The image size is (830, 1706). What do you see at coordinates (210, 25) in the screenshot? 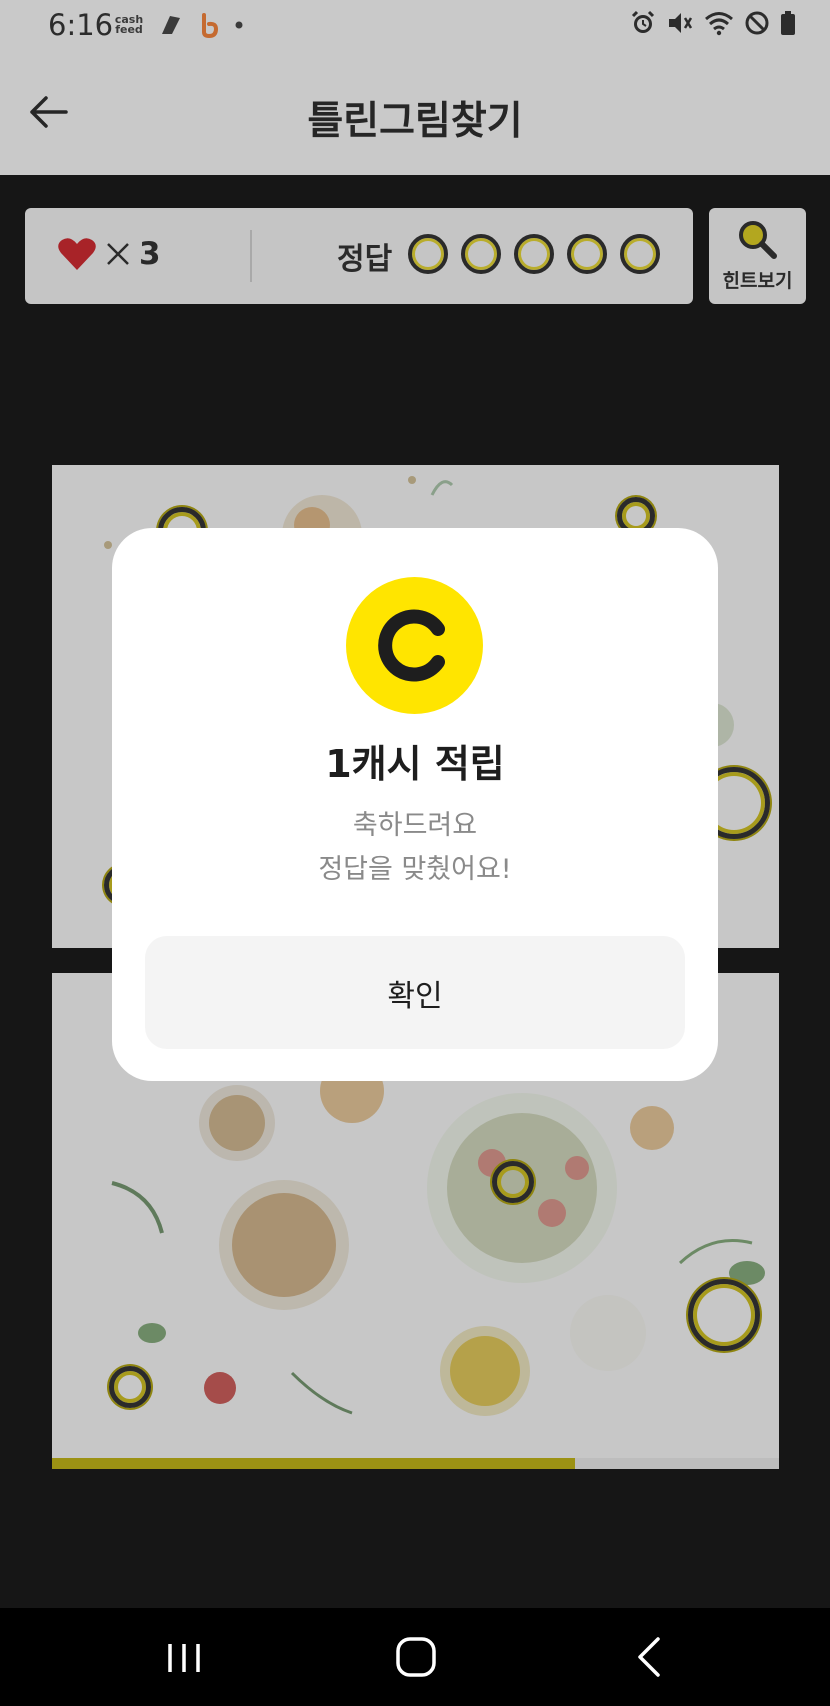
I see `b-icon` at bounding box center [210, 25].